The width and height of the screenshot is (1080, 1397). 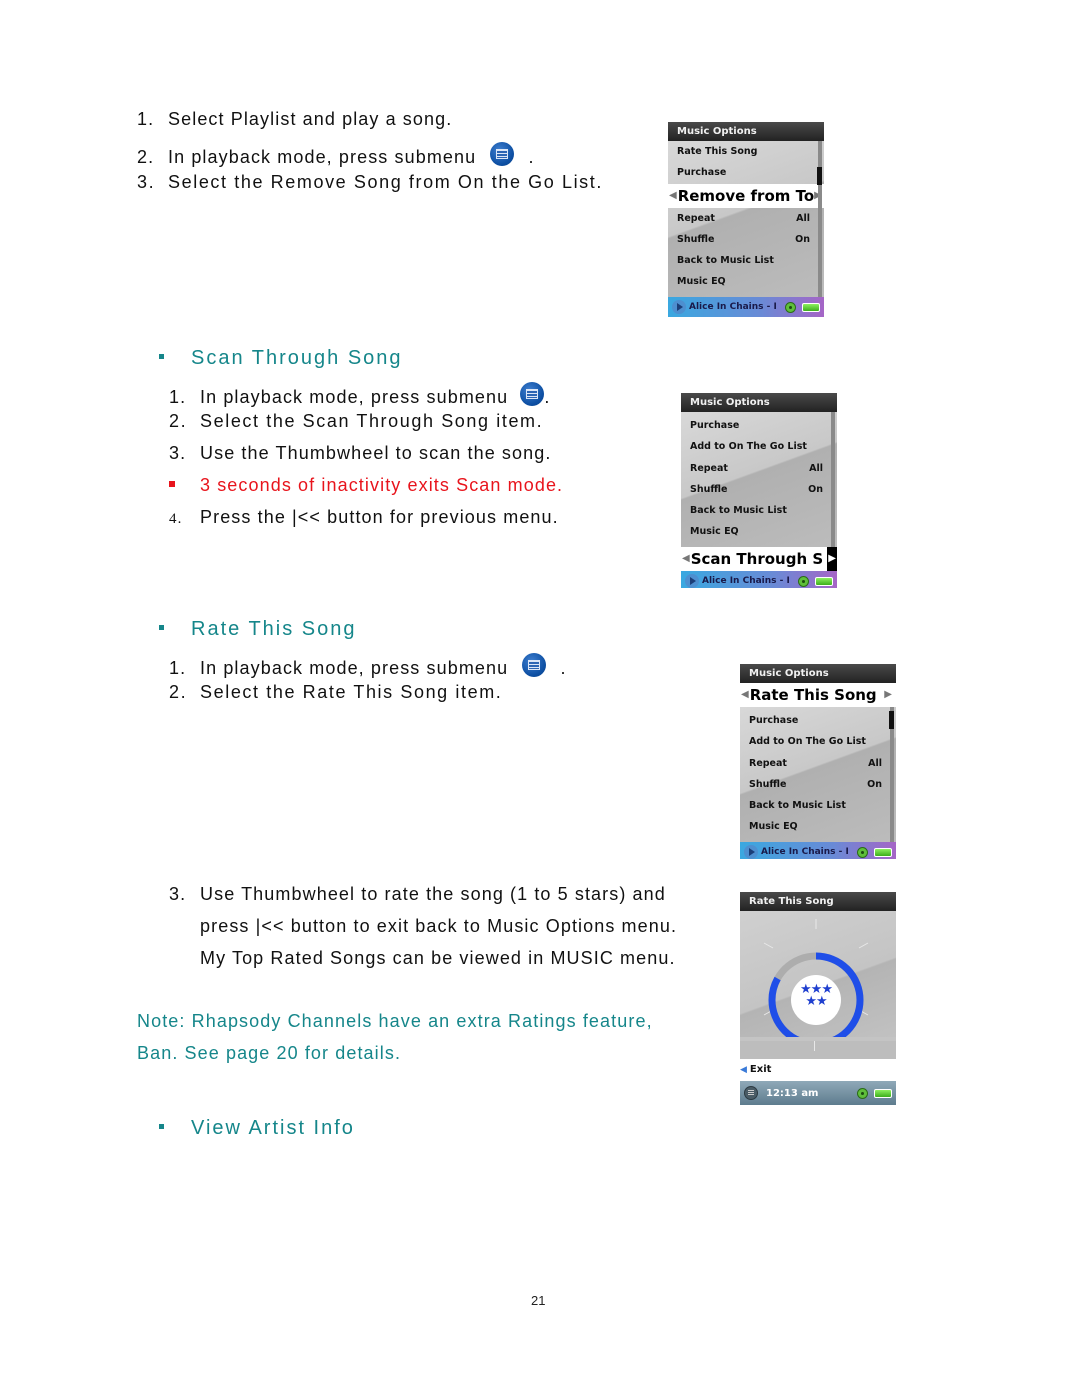 I want to click on menu-item-selected: ◀ Rate This Song ▶, so click(x=818, y=695).